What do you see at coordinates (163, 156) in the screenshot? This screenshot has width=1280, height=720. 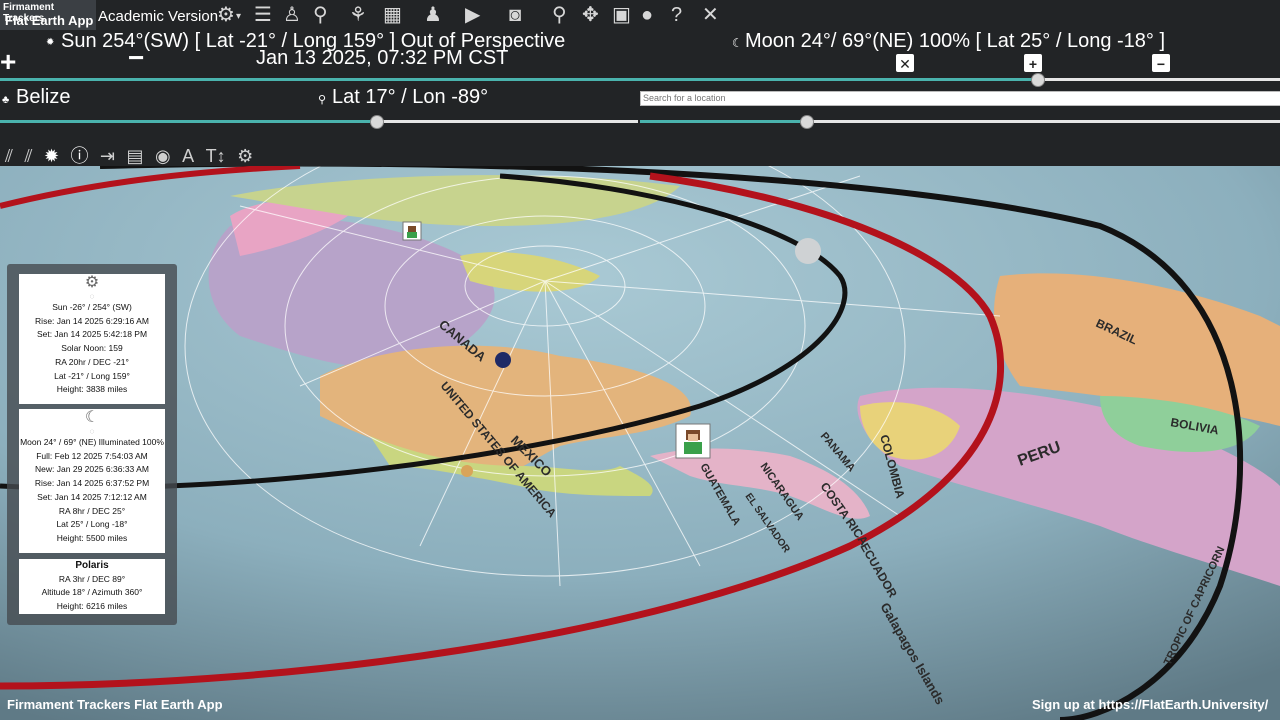 I see `disc-icon: ◉` at bounding box center [163, 156].